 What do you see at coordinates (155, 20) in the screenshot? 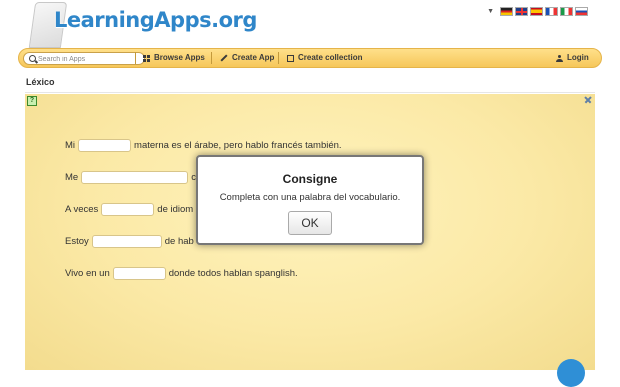
I see `logo-text: LearningApps.org` at bounding box center [155, 20].